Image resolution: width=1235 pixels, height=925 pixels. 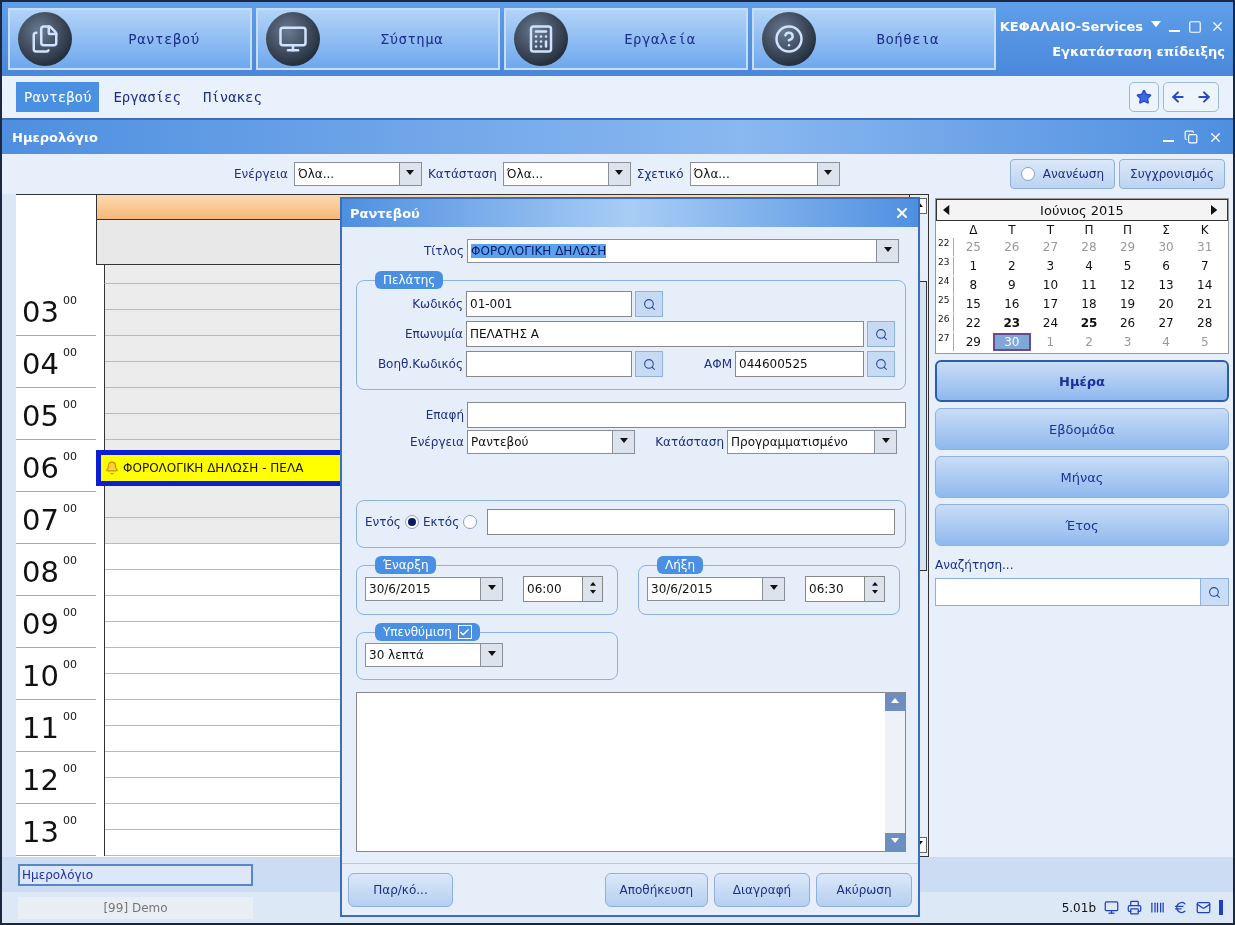 I want to click on notes-area, so click(x=631, y=772).